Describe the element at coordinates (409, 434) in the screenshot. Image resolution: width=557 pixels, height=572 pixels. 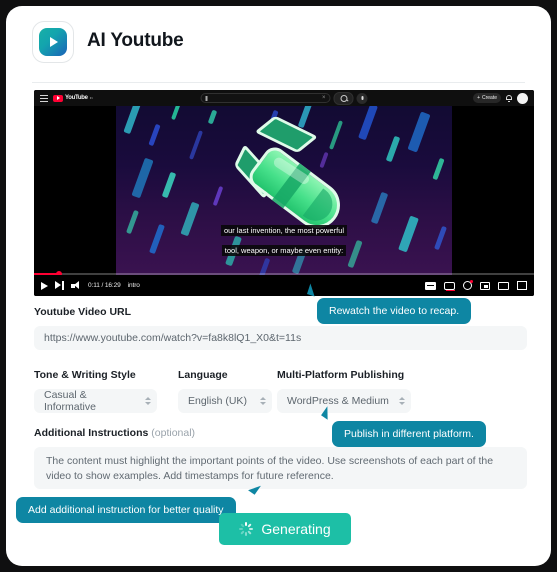
I see `tooltip-publish: Publish in different platform.` at that location.